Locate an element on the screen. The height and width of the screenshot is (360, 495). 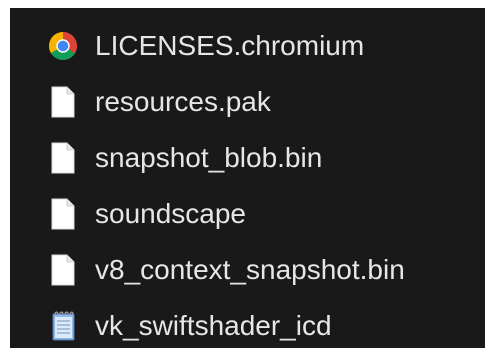
file-item-licenses-chromium: LICENSES.chromium is located at coordinates (247, 46).